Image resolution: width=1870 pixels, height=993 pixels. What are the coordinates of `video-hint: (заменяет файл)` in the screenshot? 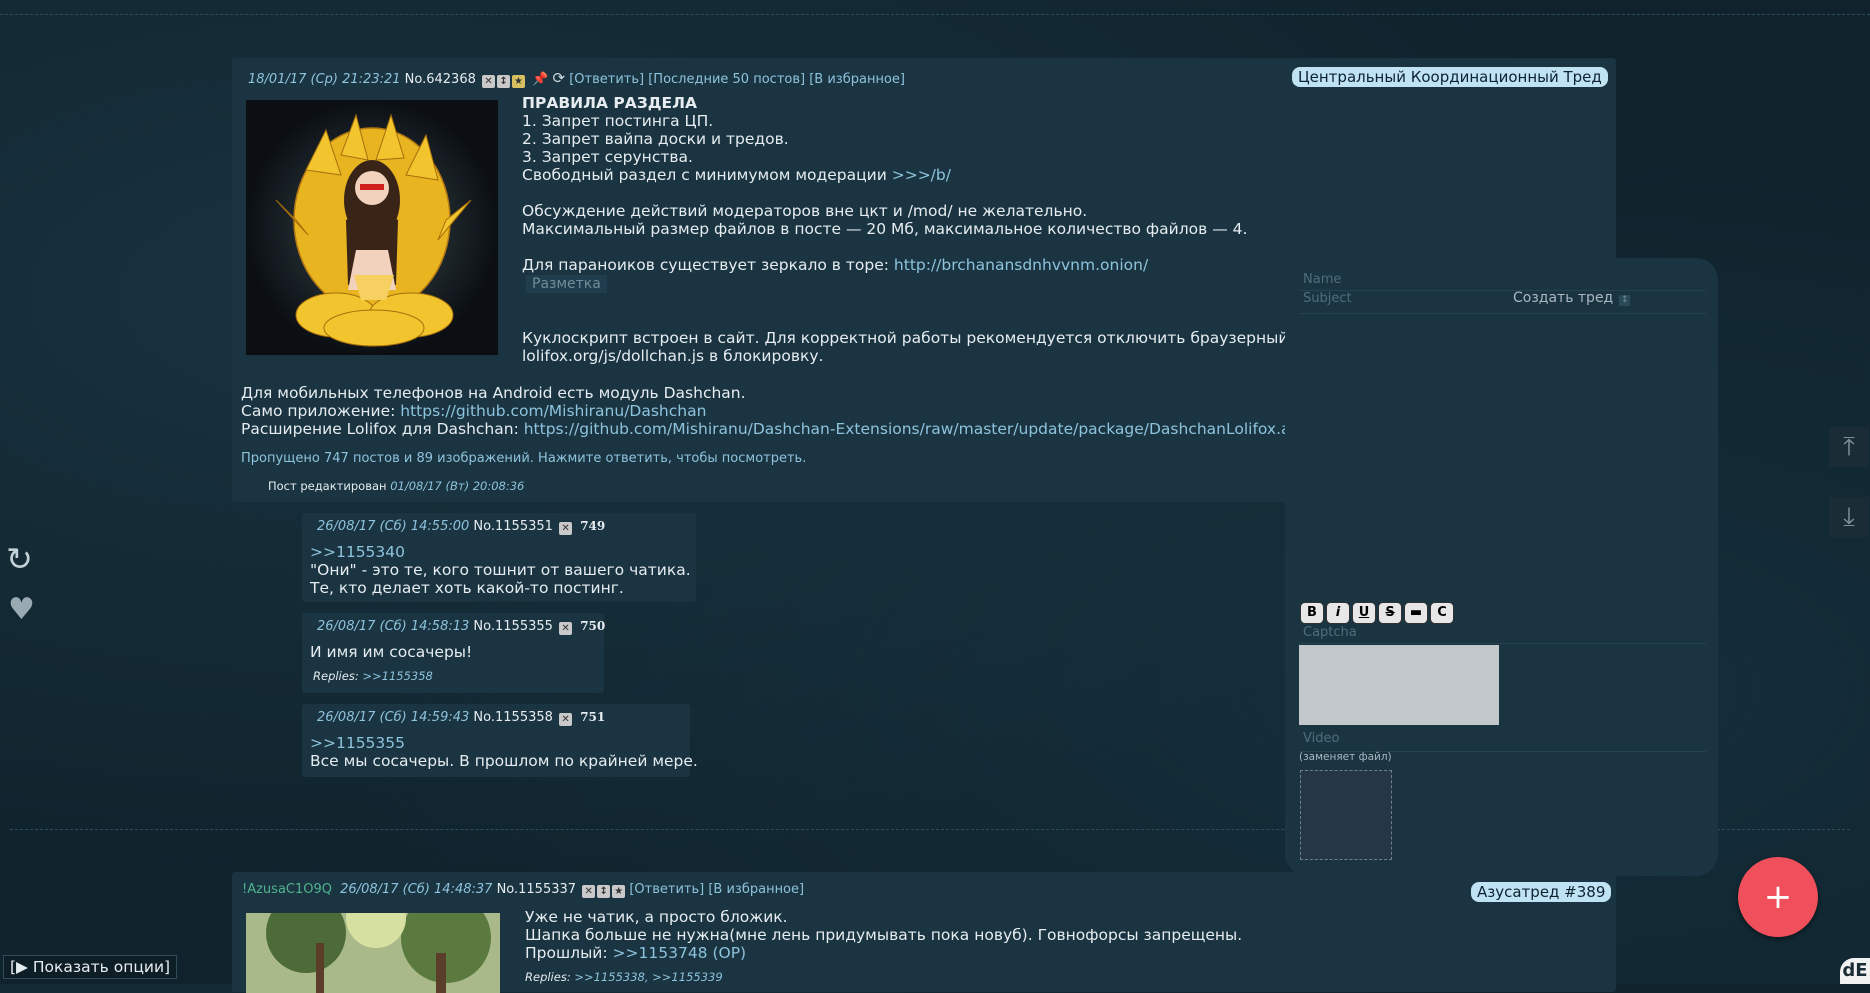 It's located at (1345, 757).